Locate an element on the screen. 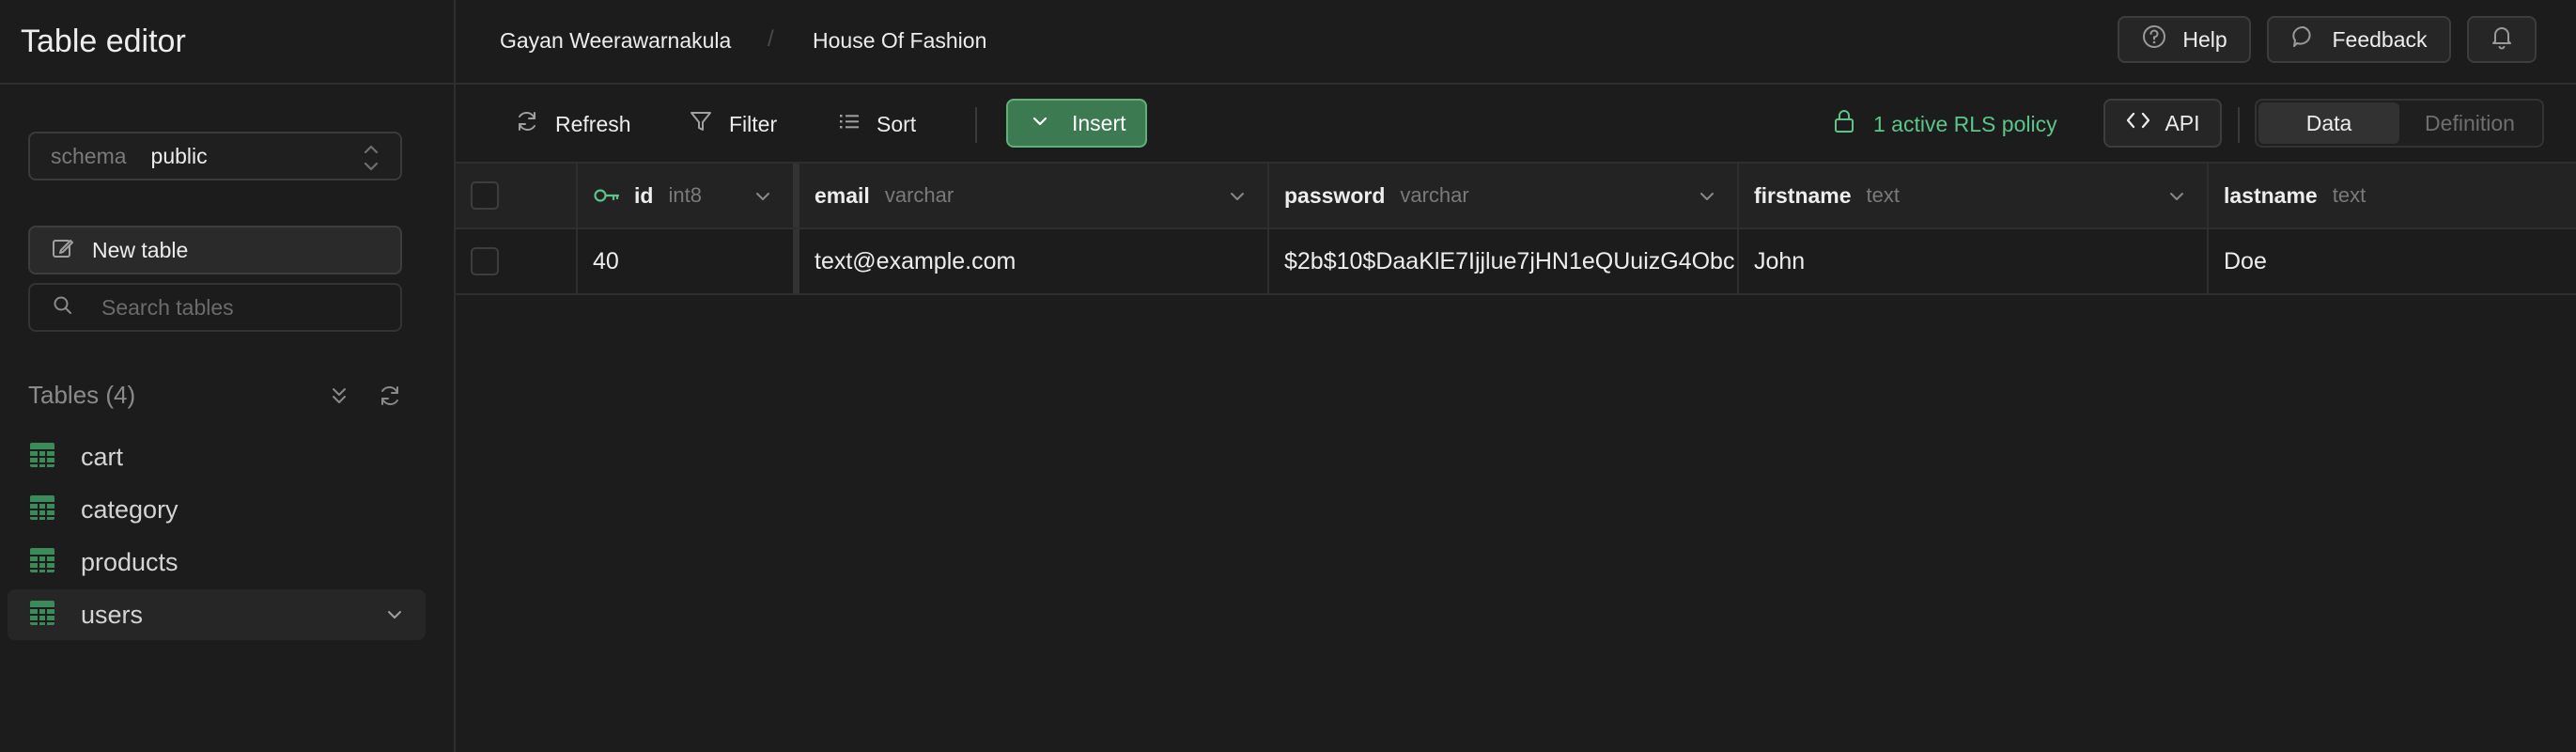 The height and width of the screenshot is (752, 2576). table-item-label: users is located at coordinates (112, 614).